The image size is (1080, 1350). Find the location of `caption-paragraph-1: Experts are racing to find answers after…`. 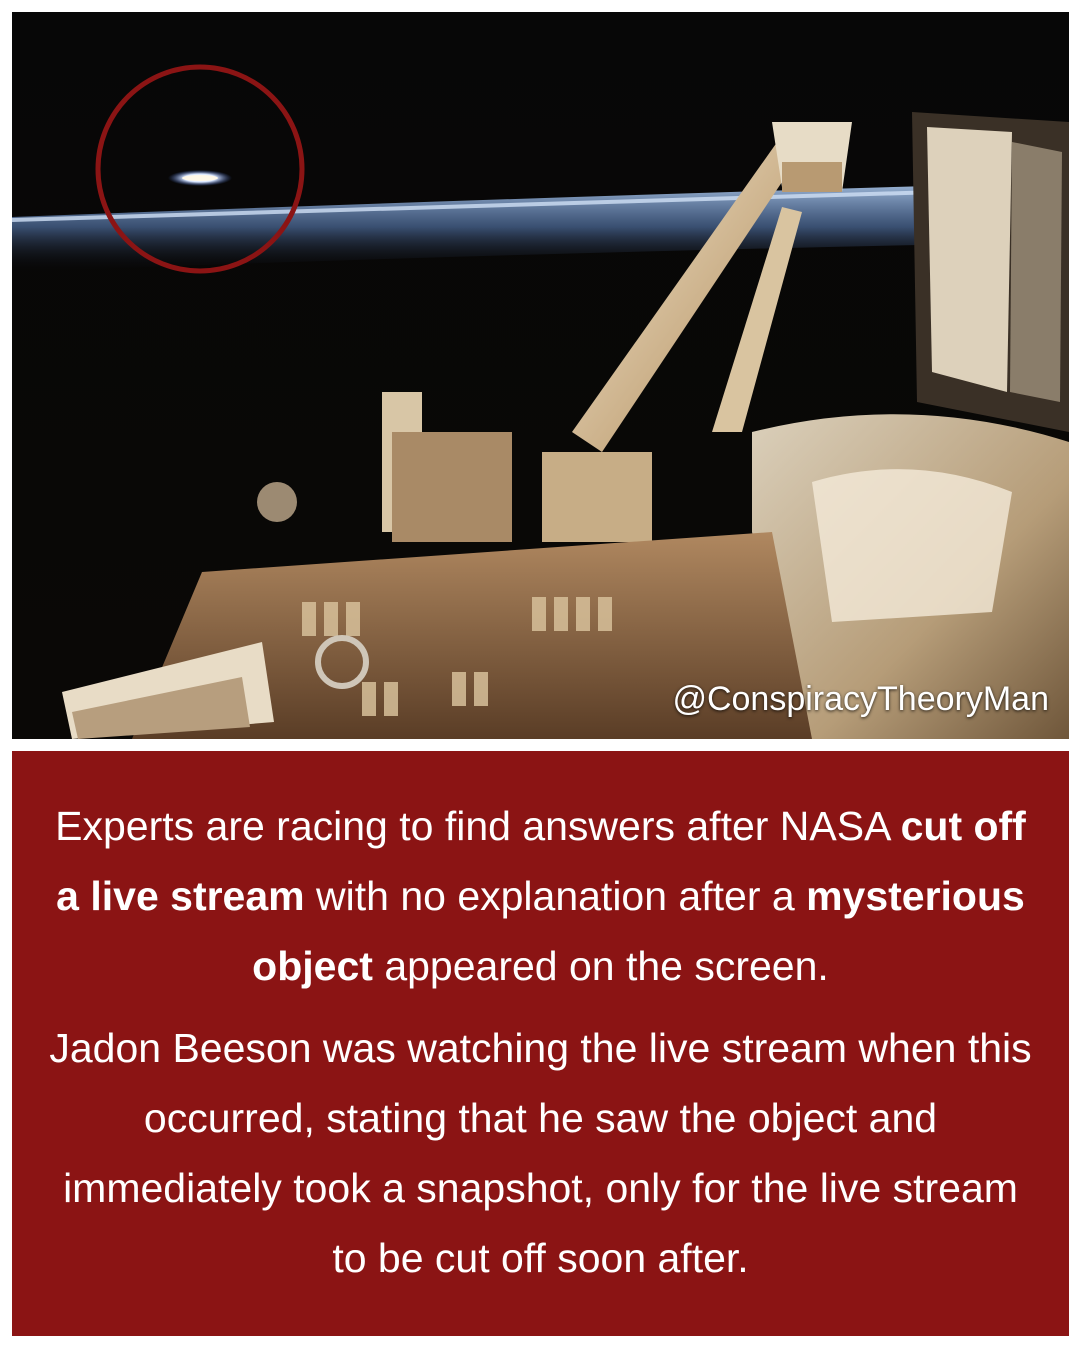

caption-paragraph-1: Experts are racing to find answers after… is located at coordinates (540, 896).